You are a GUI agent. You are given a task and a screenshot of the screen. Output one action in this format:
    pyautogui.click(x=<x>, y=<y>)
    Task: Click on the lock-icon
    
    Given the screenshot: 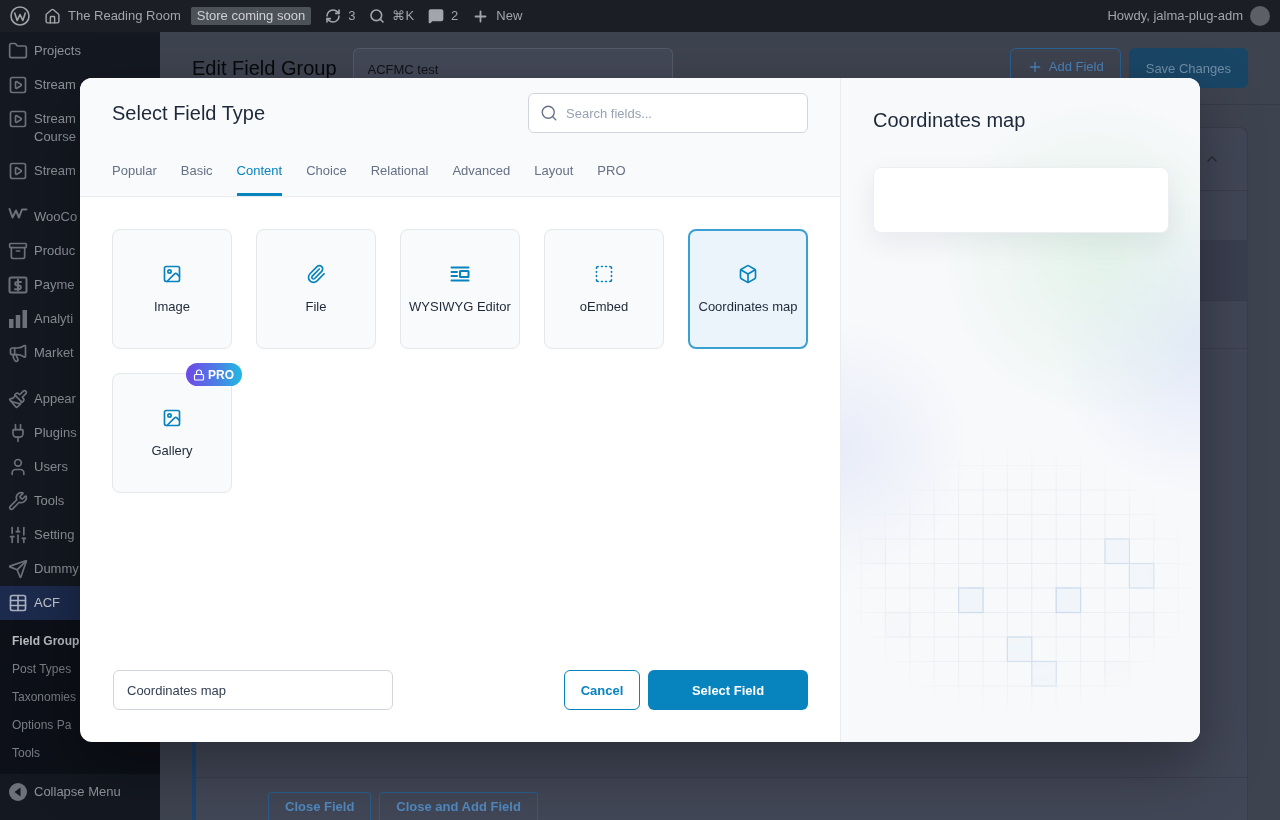 What is the action you would take?
    pyautogui.click(x=199, y=374)
    